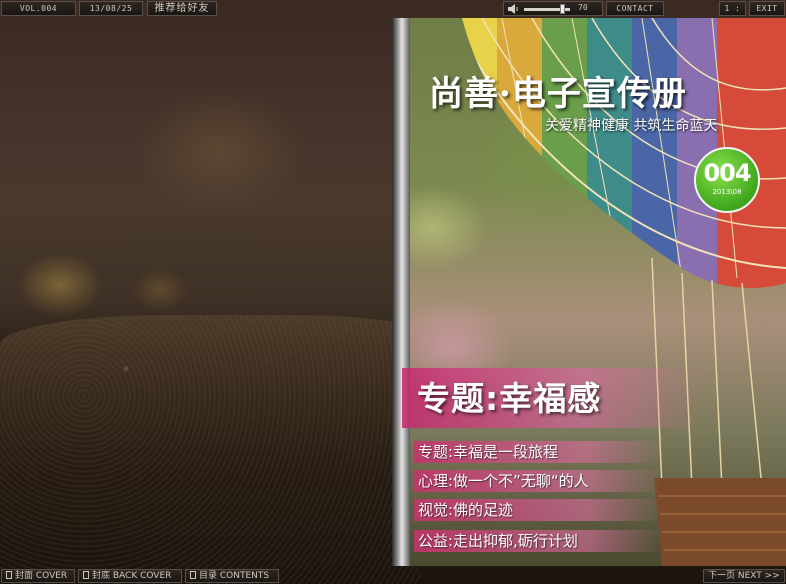  Describe the element at coordinates (538, 481) in the screenshot. I see `toc-item: 心理:做一个不”无聊“的人` at that location.